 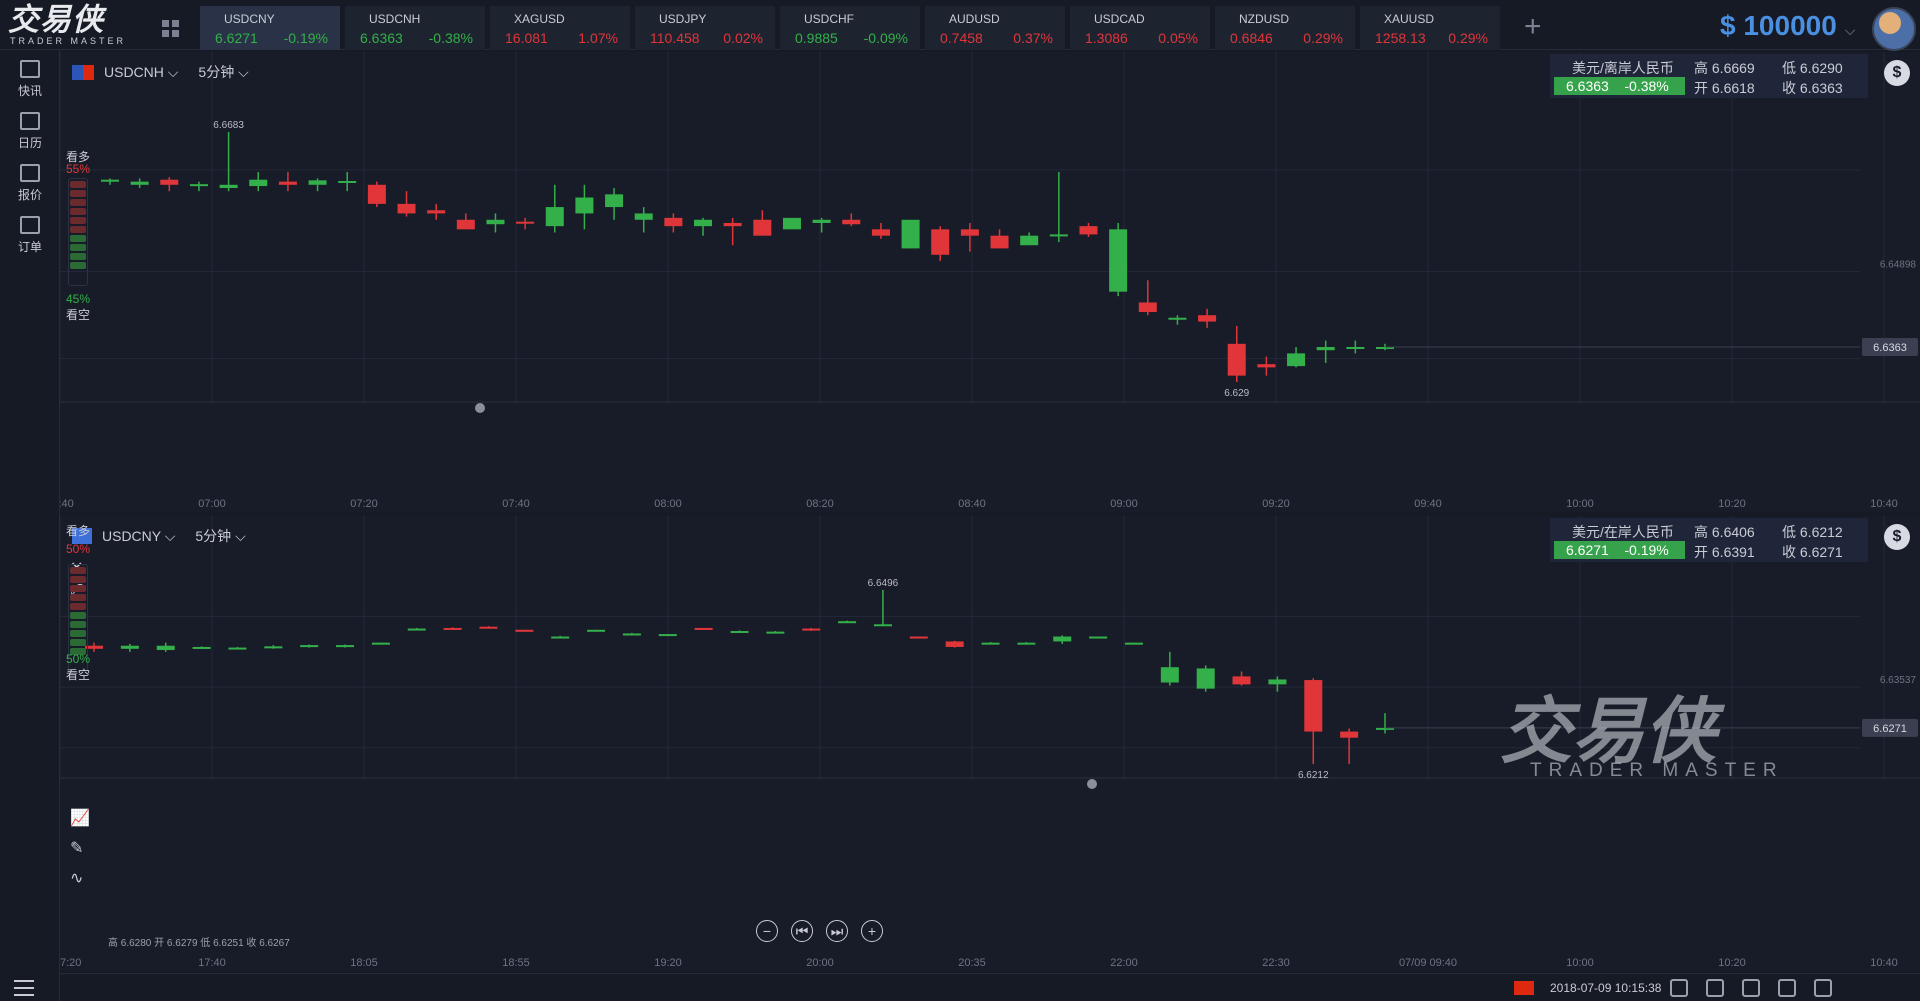 What do you see at coordinates (83, 72) in the screenshot?
I see `flag-icon` at bounding box center [83, 72].